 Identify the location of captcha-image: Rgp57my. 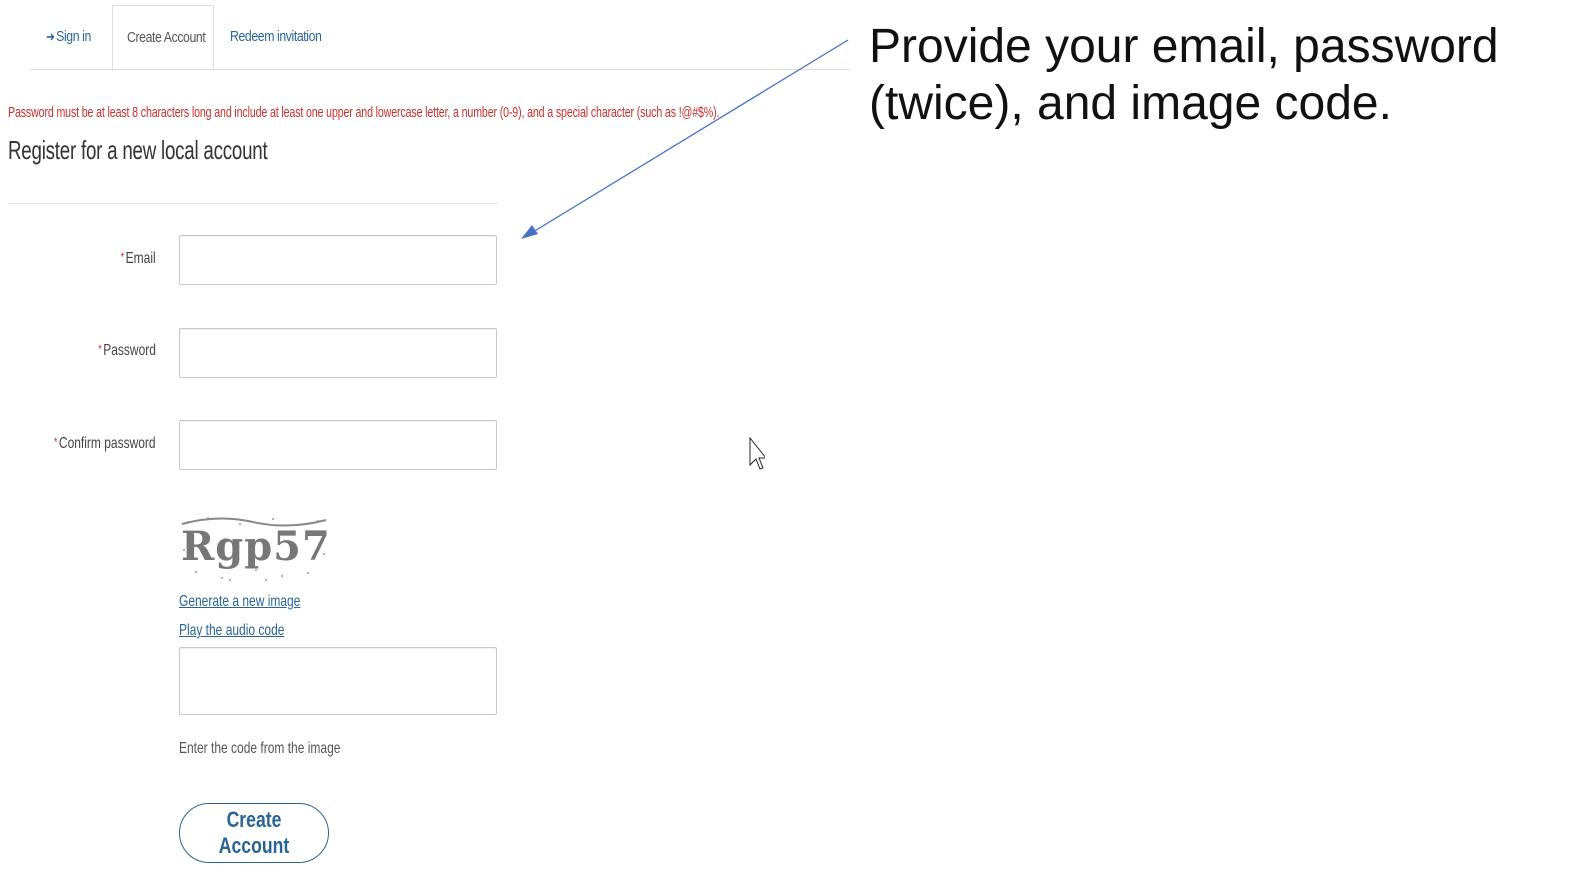
(254, 549).